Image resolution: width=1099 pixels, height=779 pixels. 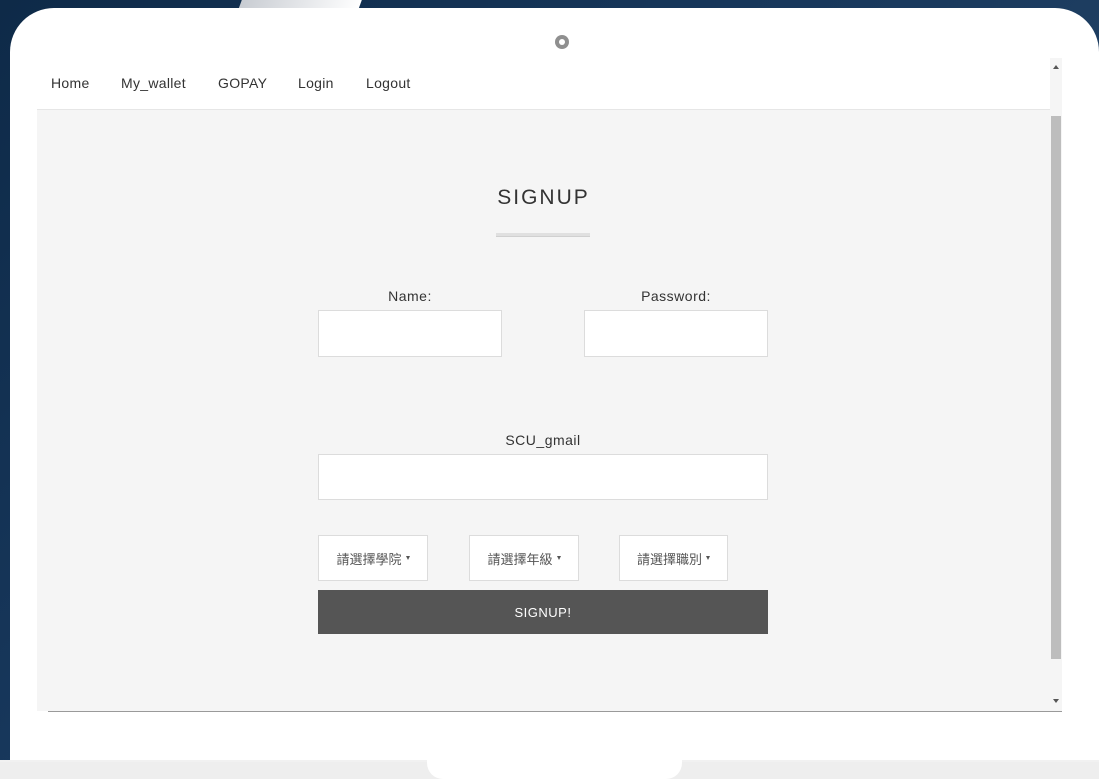 What do you see at coordinates (554, 768) in the screenshot?
I see `device-stand` at bounding box center [554, 768].